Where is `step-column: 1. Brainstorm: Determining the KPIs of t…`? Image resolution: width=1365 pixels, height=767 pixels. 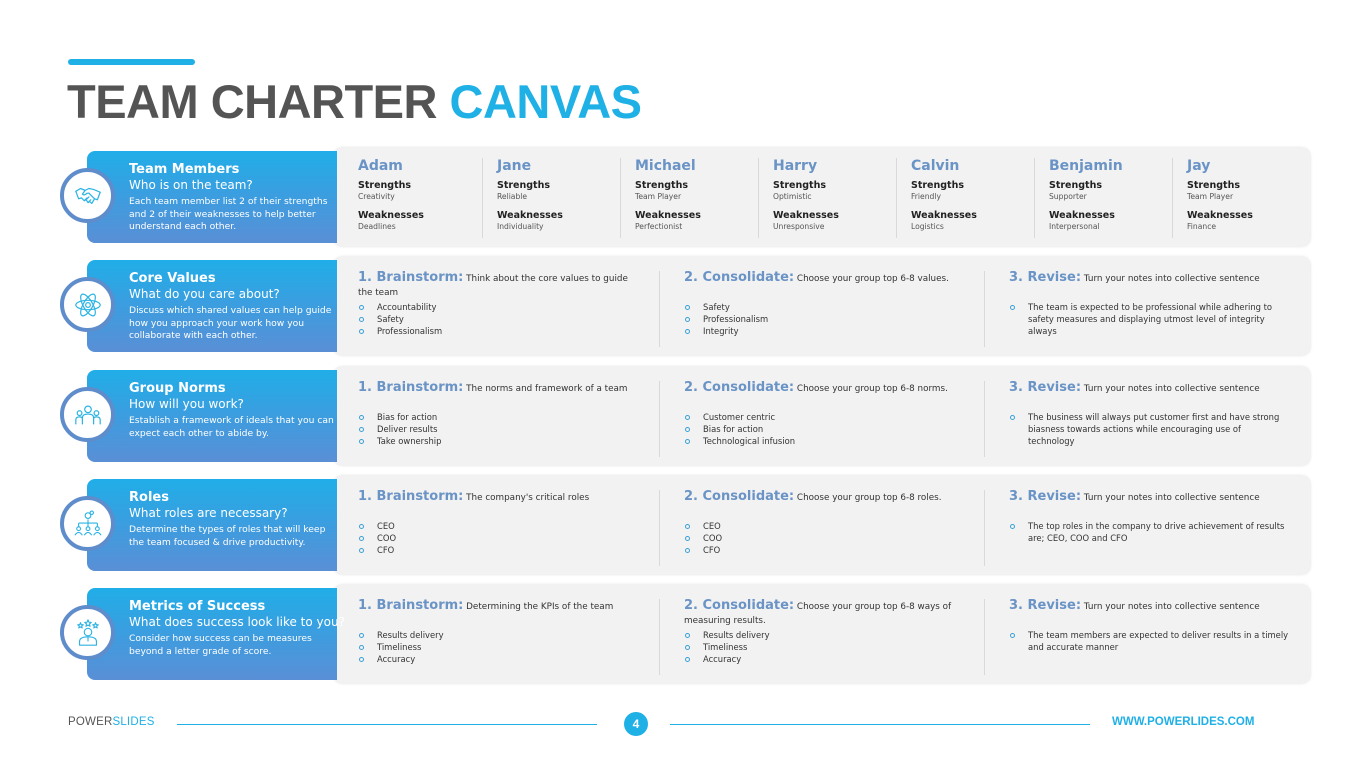
step-column: 1. Brainstorm: Determining the KPIs of t… is located at coordinates (496, 637).